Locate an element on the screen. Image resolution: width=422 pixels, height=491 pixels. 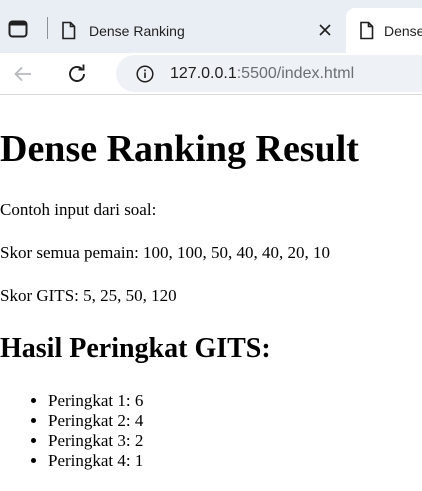
back-button is located at coordinates (23, 74).